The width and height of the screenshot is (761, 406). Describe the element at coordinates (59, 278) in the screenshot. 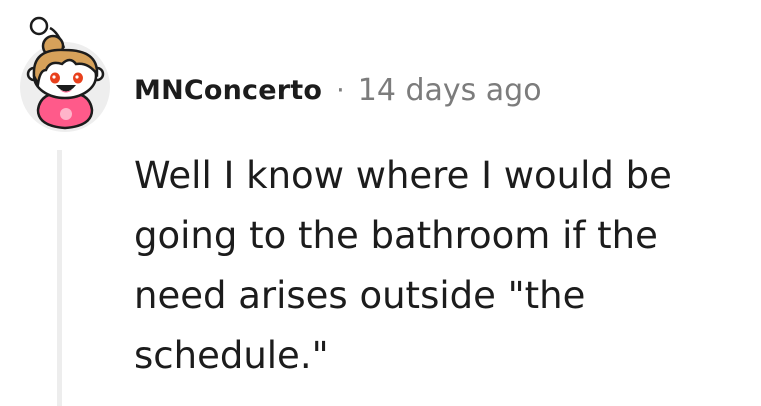

I see `thread-collapse-line` at that location.